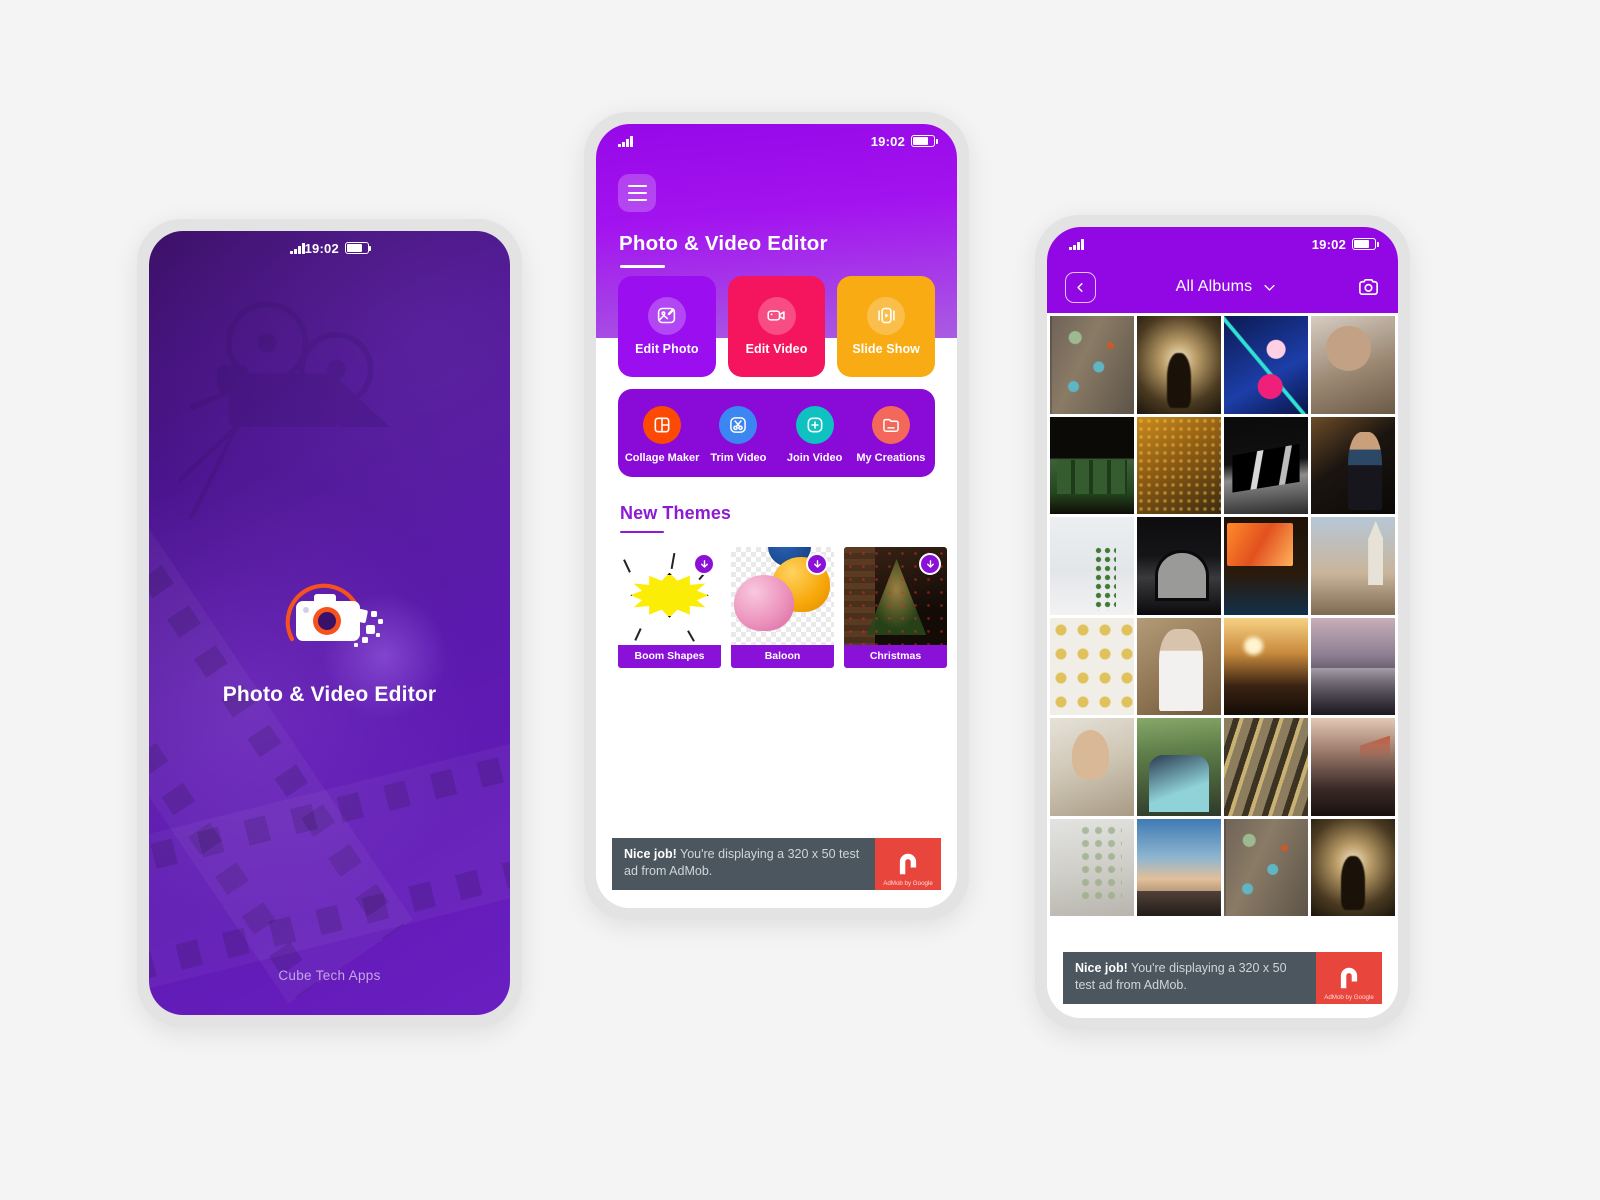  I want to click on join-video-label: Join Video, so click(814, 457).